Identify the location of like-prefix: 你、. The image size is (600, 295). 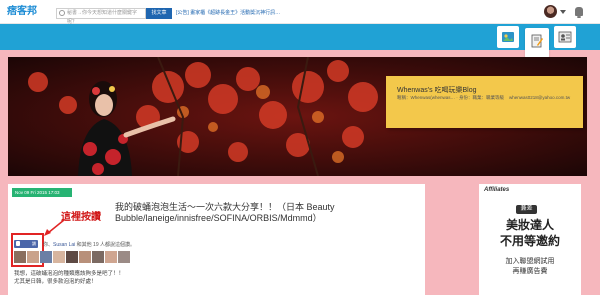
(48, 245).